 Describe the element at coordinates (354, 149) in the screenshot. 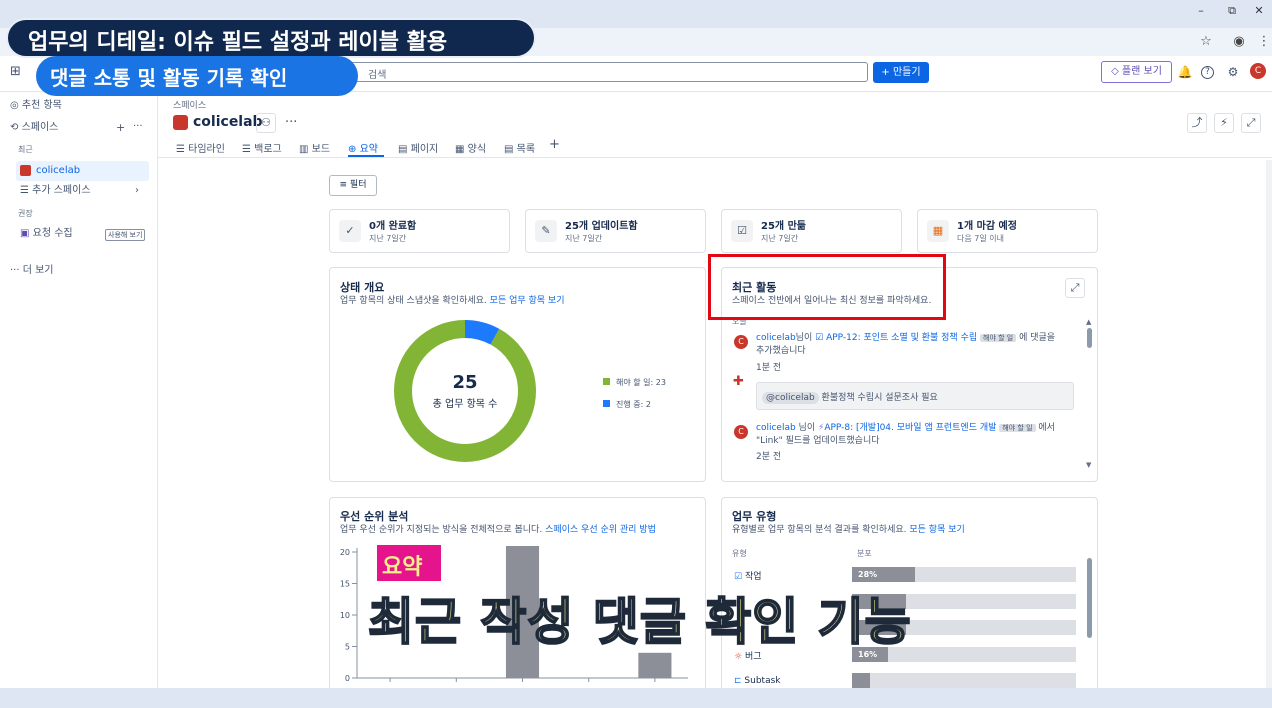

I see `globe-icon: ⊕` at that location.